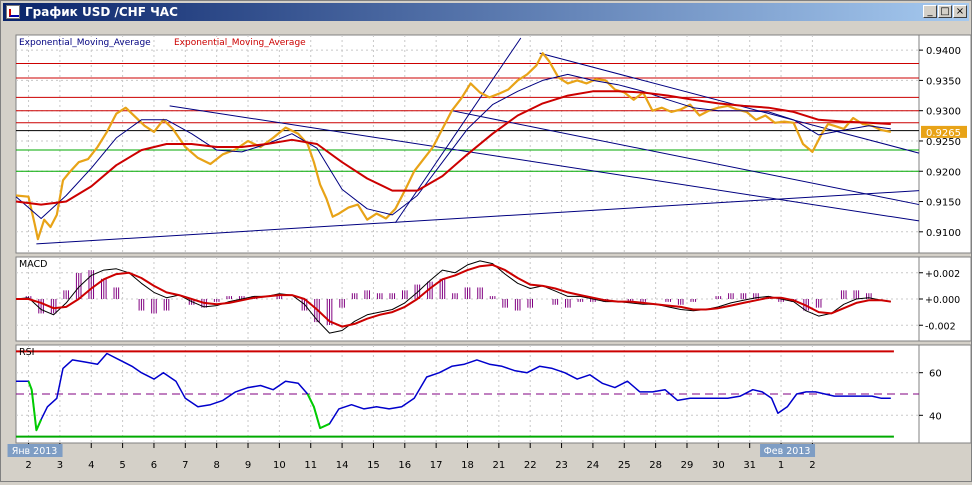 This screenshot has height=485, width=972. Describe the element at coordinates (185, 465) in the screenshot. I see `x-tick-label: 7` at that location.